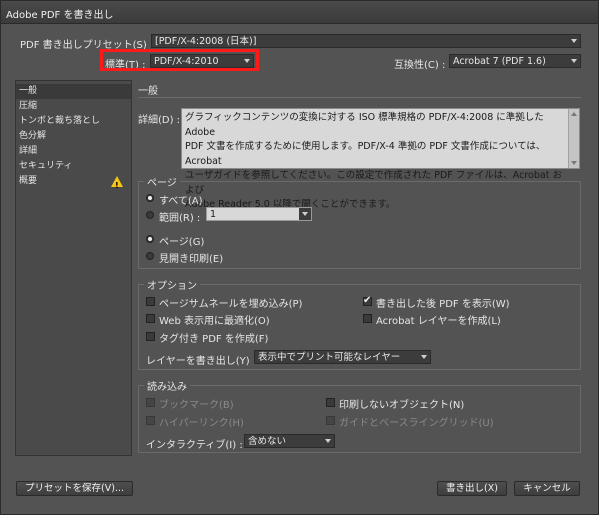 This screenshot has width=599, height=515. Describe the element at coordinates (73, 166) in the screenshot. I see `sidebar-item-security: セキュリティ` at that location.